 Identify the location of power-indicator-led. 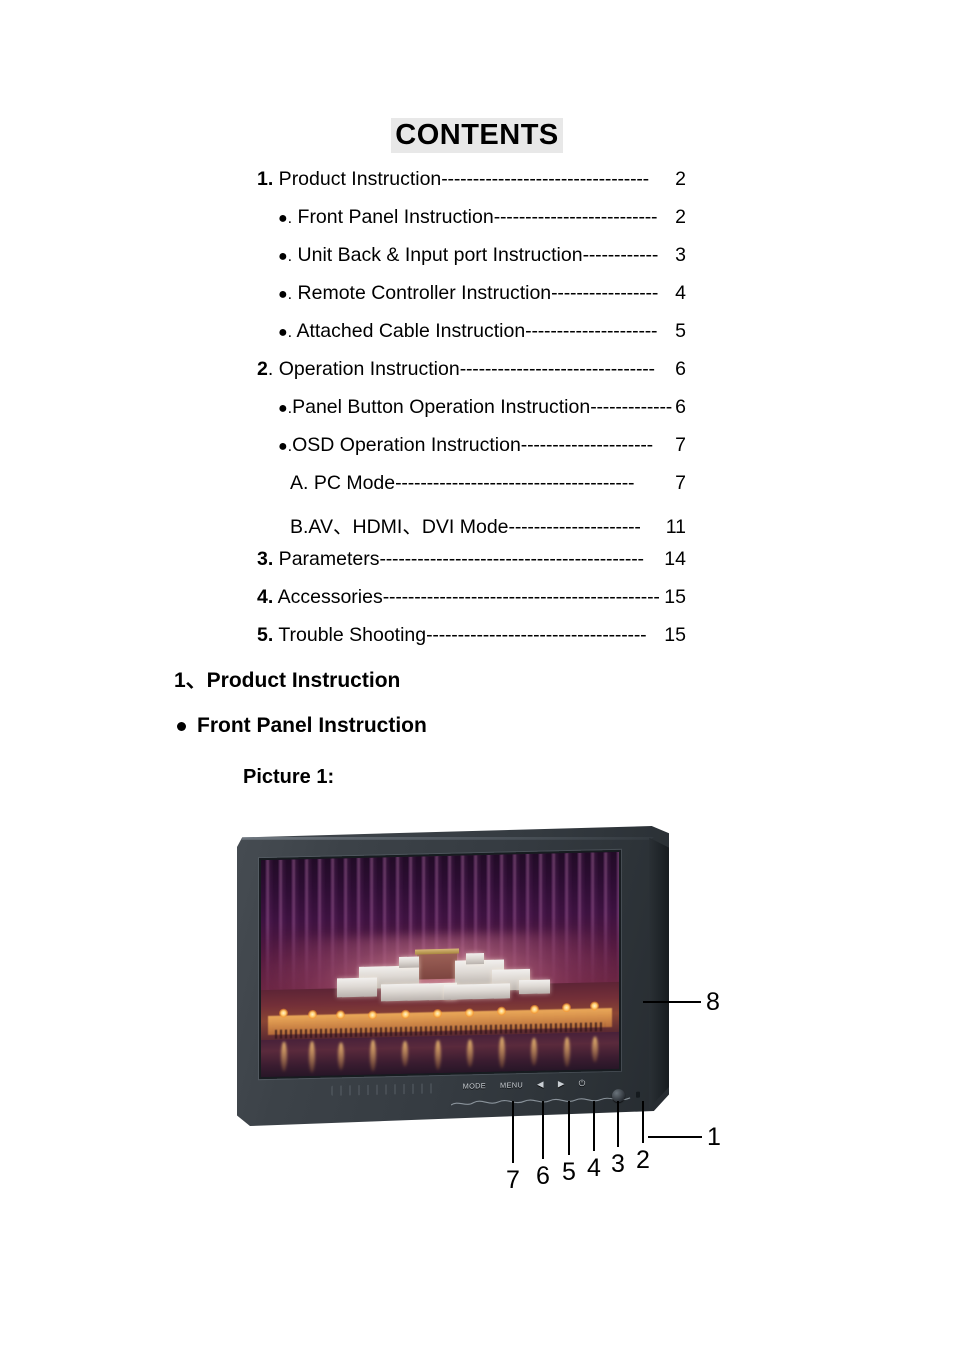
(638, 1094).